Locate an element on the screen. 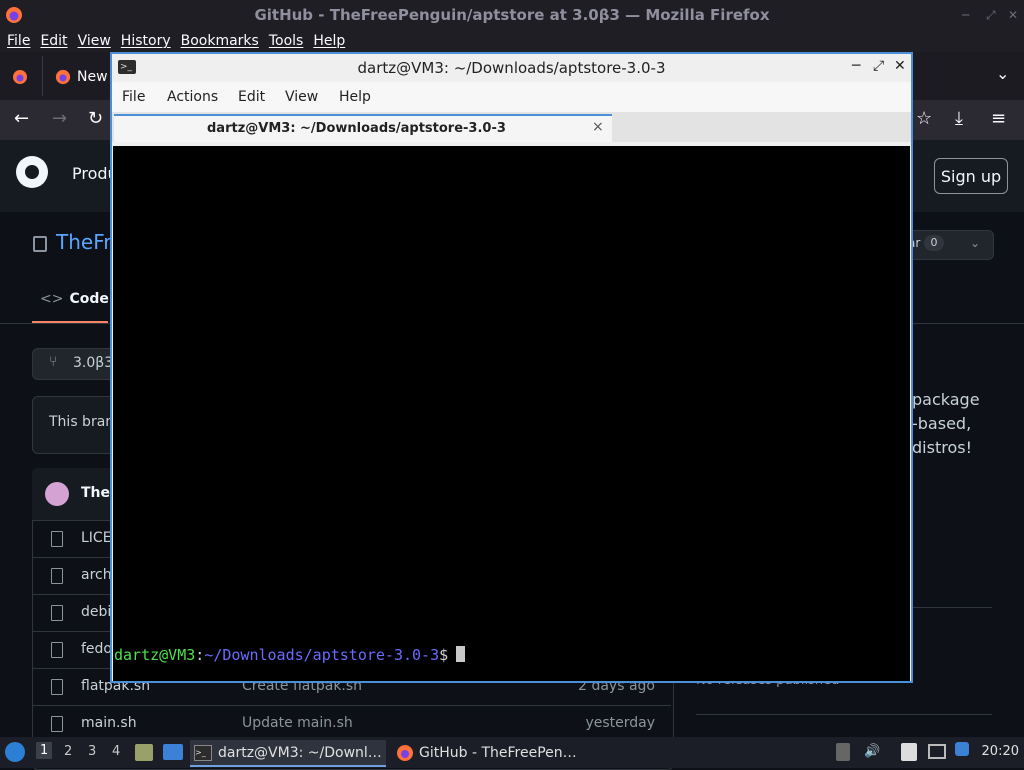 This screenshot has width=1024, height=770. about-description: package -based, distros! is located at coordinates (946, 424).